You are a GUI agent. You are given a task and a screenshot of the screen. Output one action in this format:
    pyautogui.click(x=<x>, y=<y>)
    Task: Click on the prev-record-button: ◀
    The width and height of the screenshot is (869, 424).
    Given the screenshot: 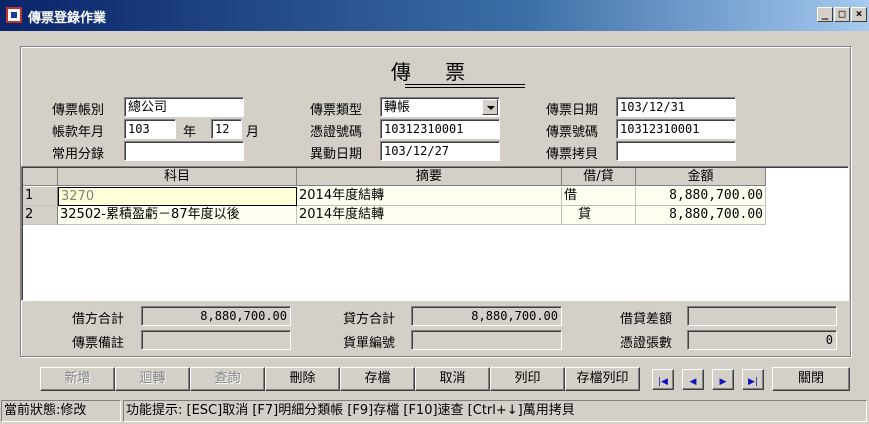 What is the action you would take?
    pyautogui.click(x=693, y=379)
    